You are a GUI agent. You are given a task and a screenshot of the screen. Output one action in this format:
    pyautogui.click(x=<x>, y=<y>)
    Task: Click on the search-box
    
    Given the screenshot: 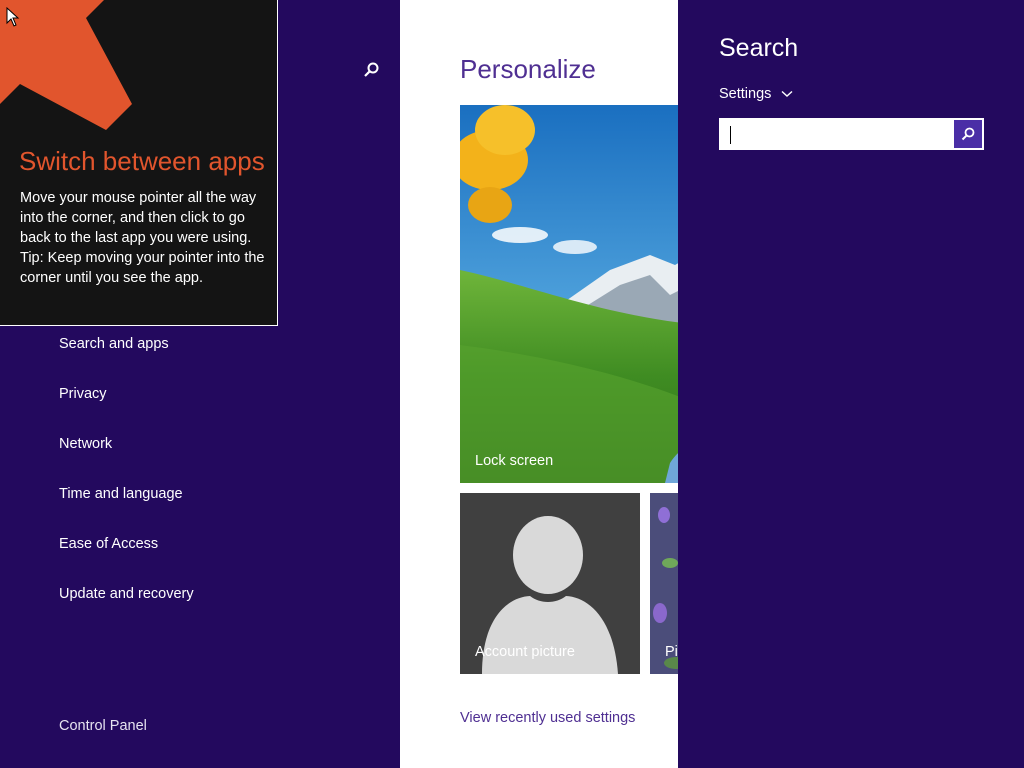 What is the action you would take?
    pyautogui.click(x=851, y=134)
    